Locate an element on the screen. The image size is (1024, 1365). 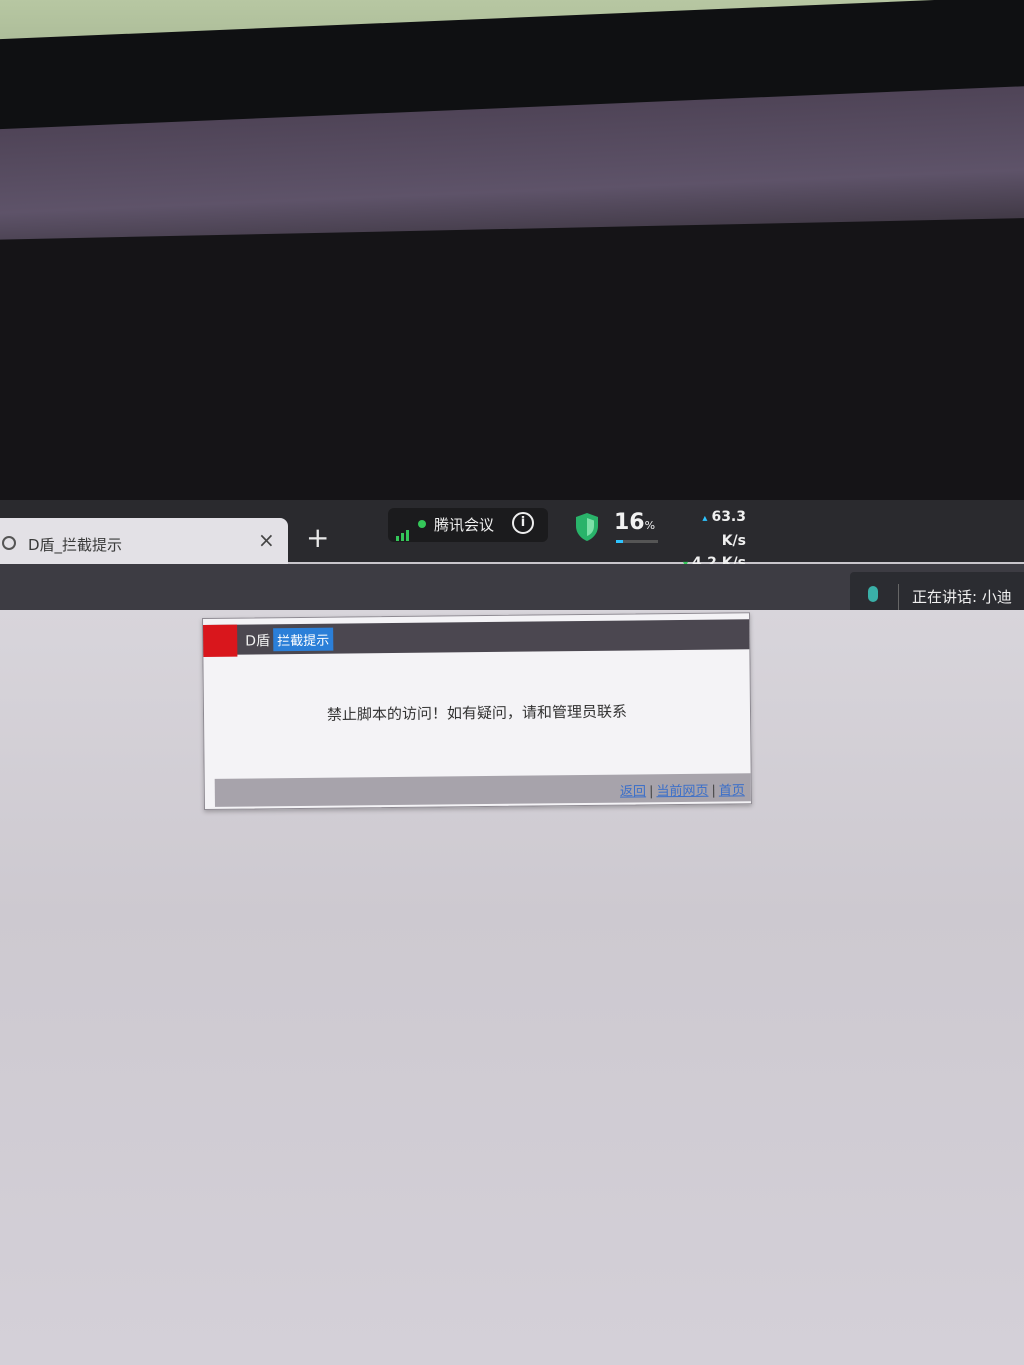
divider is located at coordinates (898, 597).